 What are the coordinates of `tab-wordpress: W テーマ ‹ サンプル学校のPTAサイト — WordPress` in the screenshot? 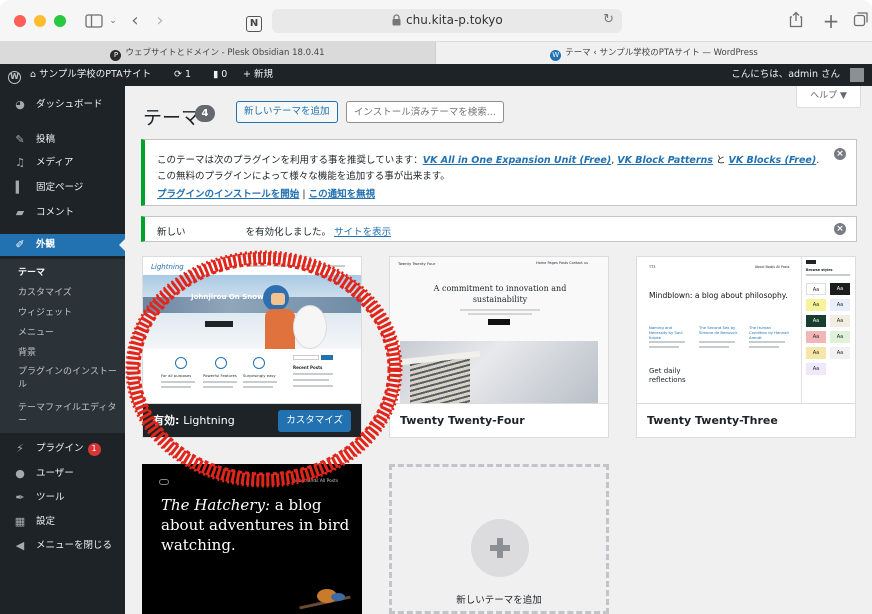 It's located at (654, 53).